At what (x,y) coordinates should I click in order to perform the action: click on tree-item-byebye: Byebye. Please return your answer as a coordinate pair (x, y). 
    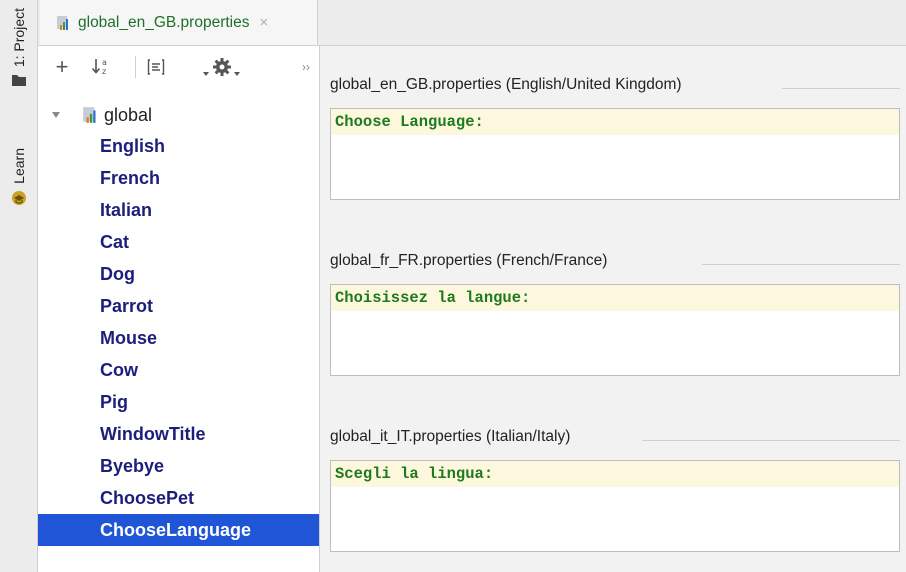
    Looking at the image, I should click on (178, 466).